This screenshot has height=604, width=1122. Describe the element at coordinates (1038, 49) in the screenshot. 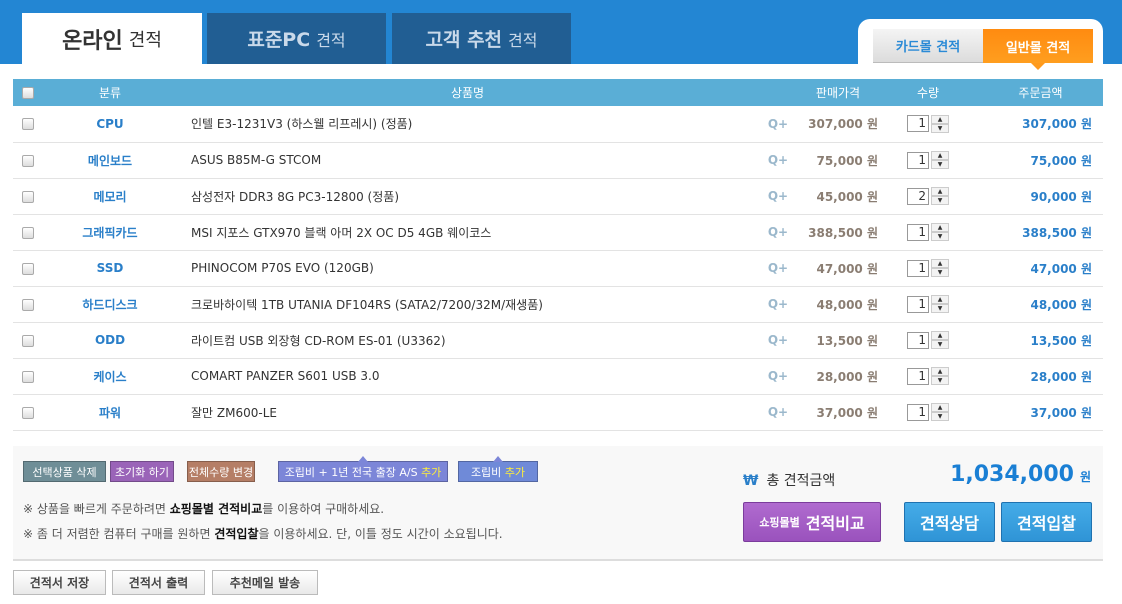

I see `general-mall-tab: 일반몰 견적` at that location.